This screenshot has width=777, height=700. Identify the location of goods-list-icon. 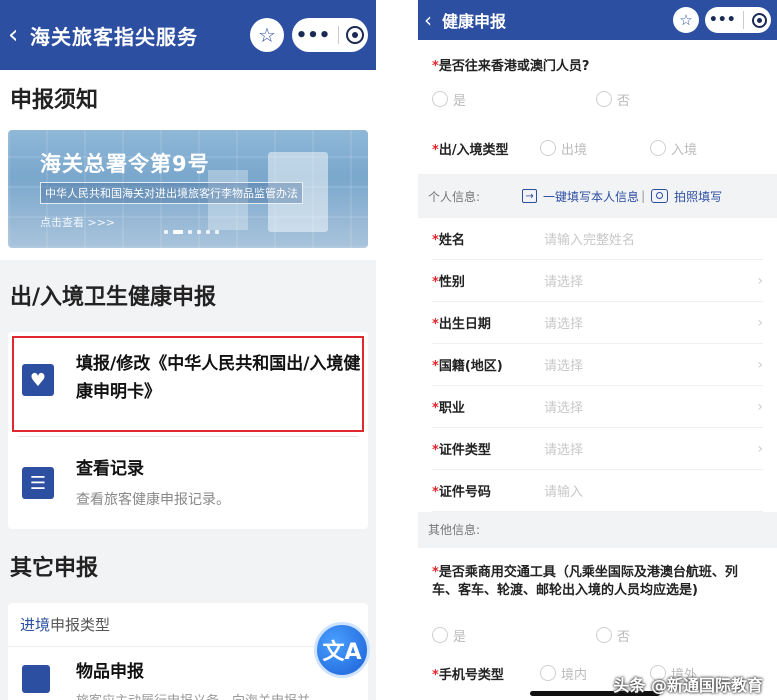
(36, 679).